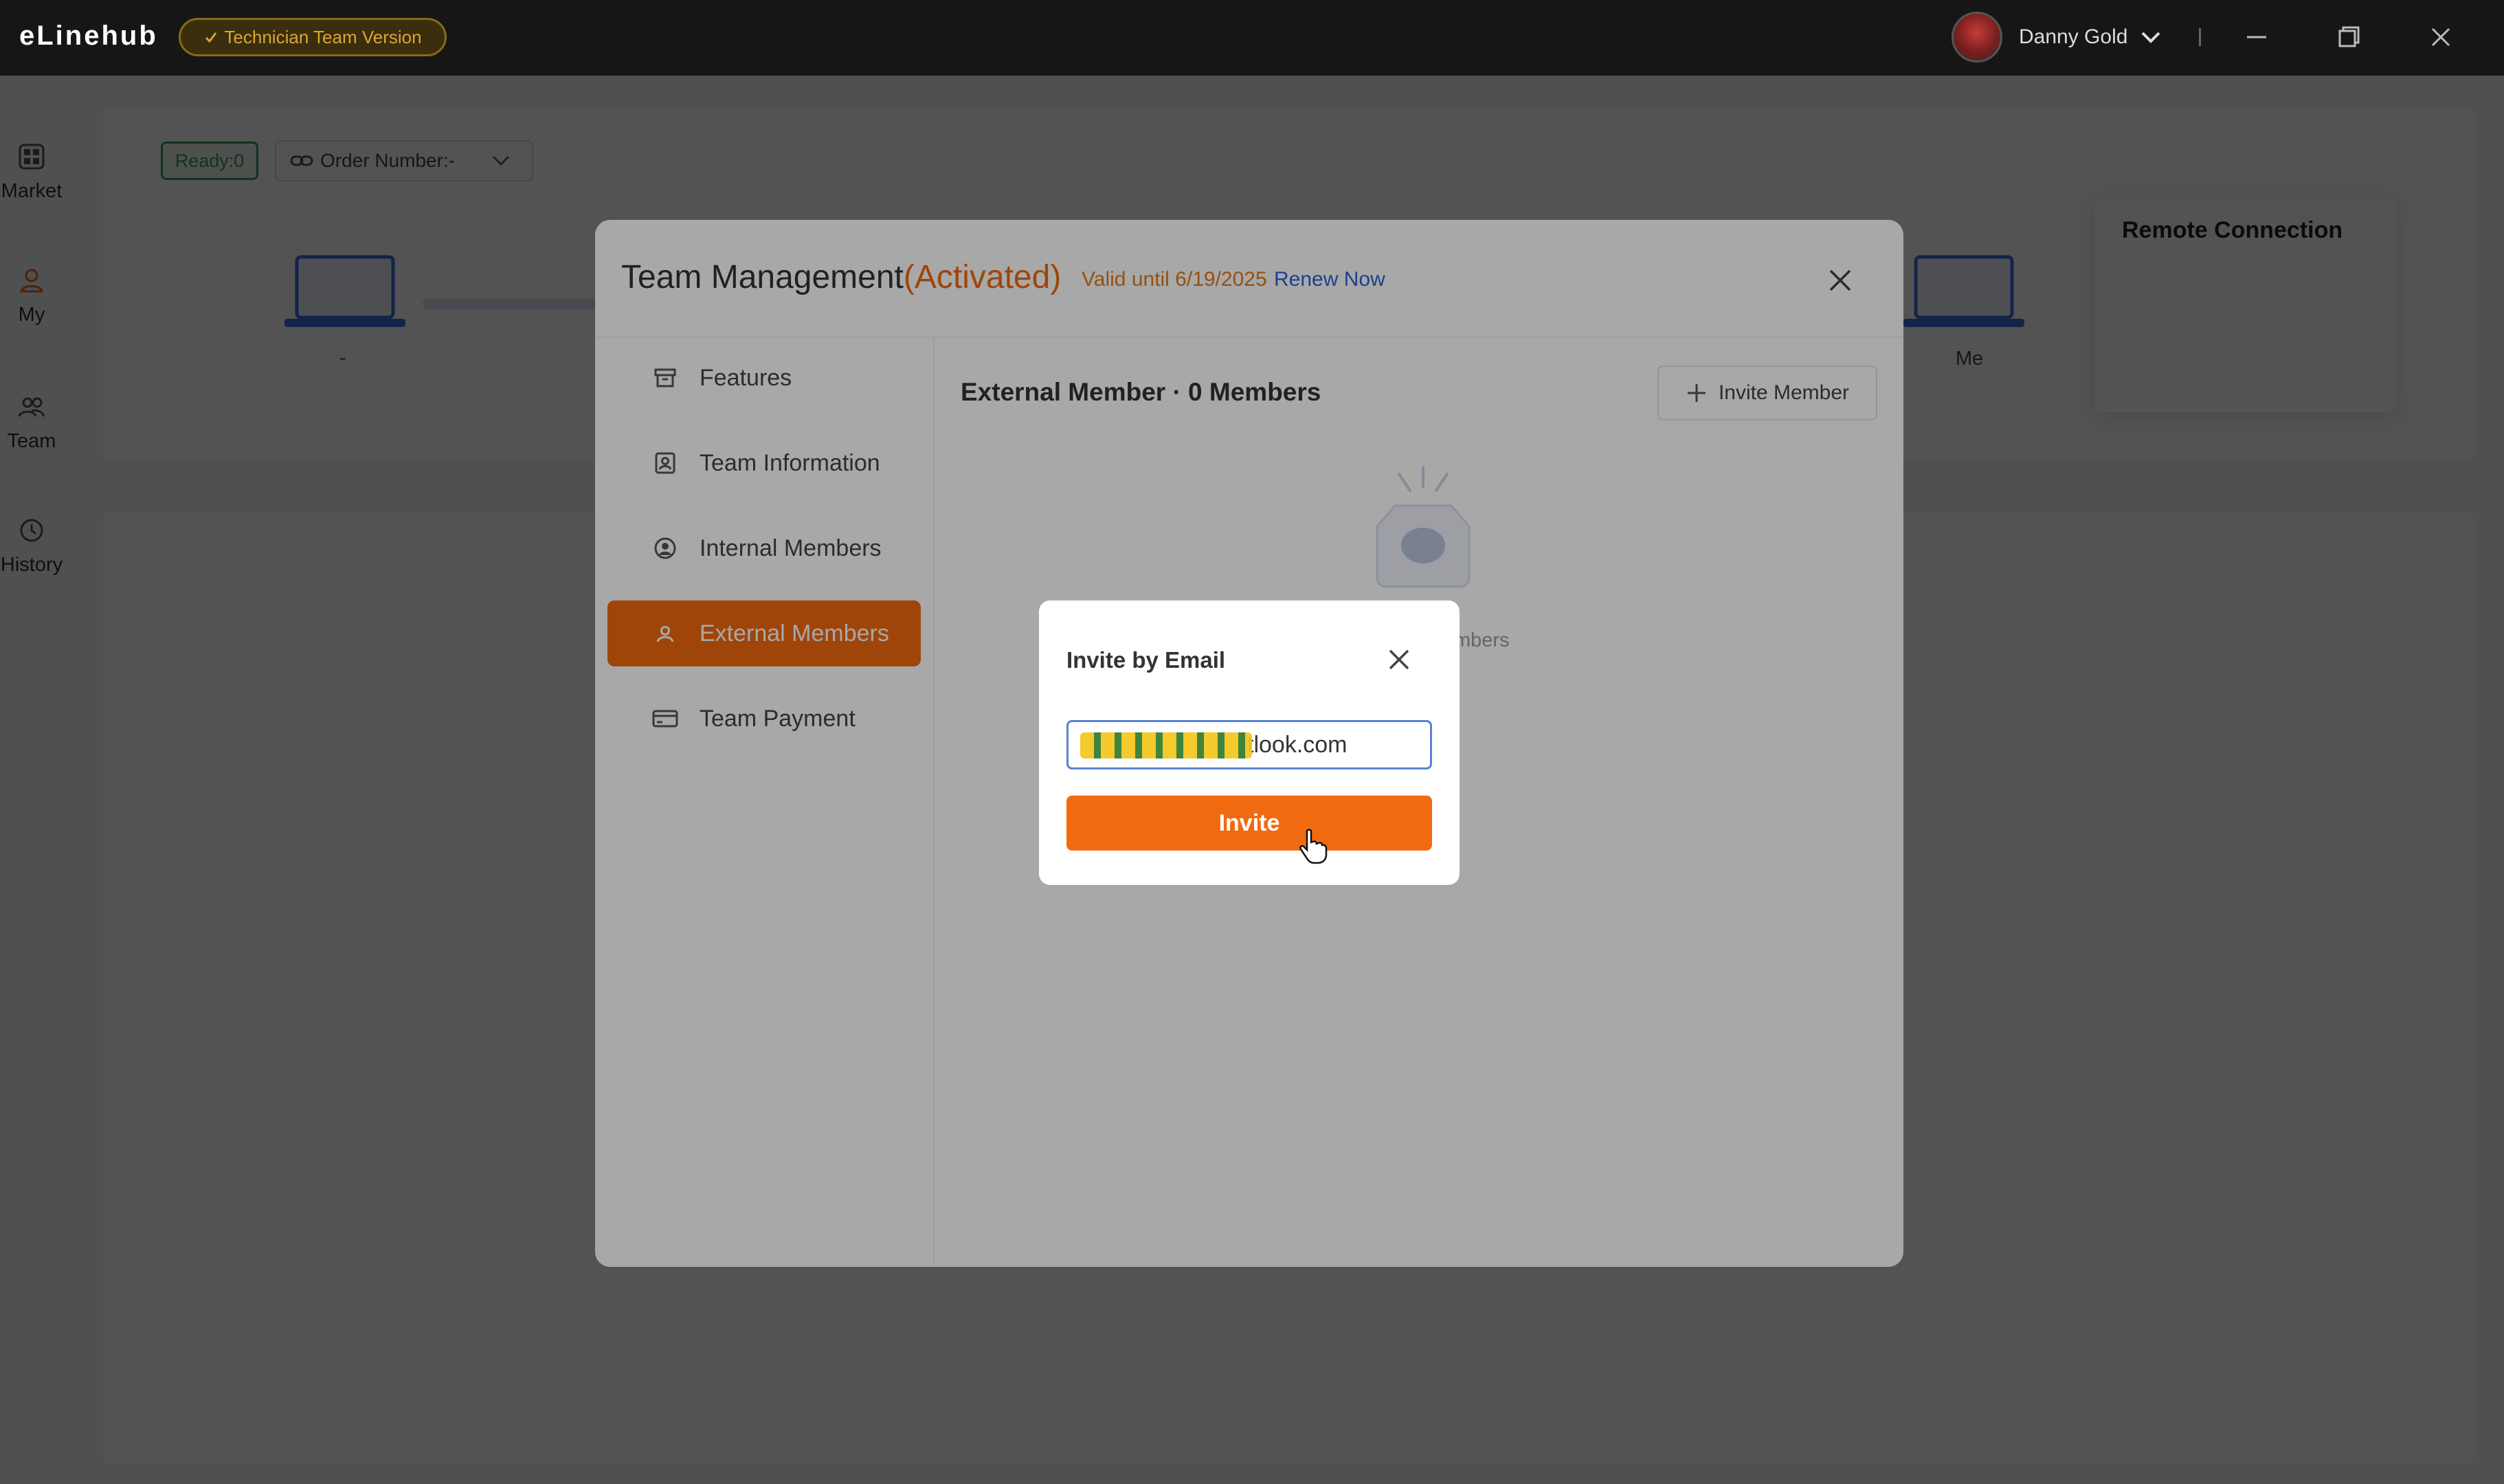 This screenshot has width=2504, height=1484. I want to click on version-badge: Technician Team Version, so click(313, 37).